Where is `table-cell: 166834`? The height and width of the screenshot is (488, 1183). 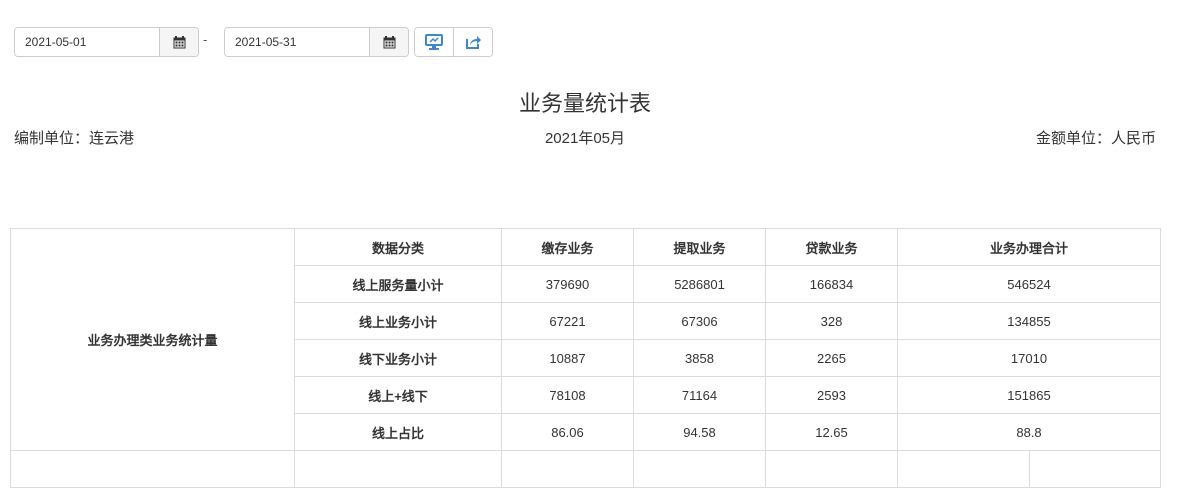 table-cell: 166834 is located at coordinates (831, 284).